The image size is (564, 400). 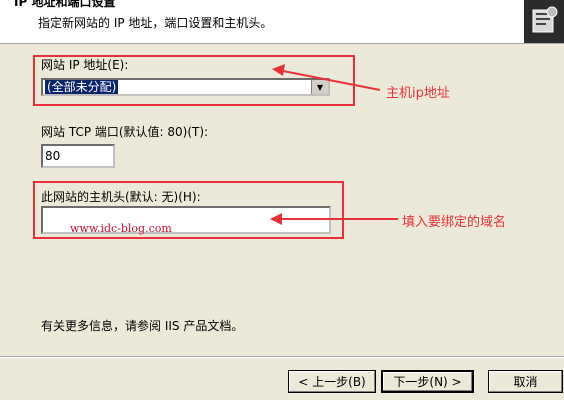 I want to click on button-divider, so click(x=282, y=357).